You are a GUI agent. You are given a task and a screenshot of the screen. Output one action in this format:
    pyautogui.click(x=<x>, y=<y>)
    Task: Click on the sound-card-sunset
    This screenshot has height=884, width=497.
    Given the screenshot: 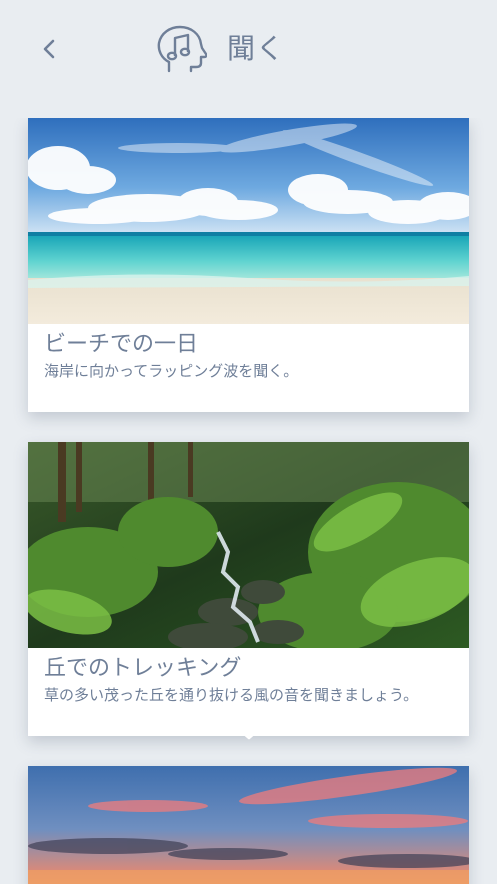 What is the action you would take?
    pyautogui.click(x=248, y=825)
    